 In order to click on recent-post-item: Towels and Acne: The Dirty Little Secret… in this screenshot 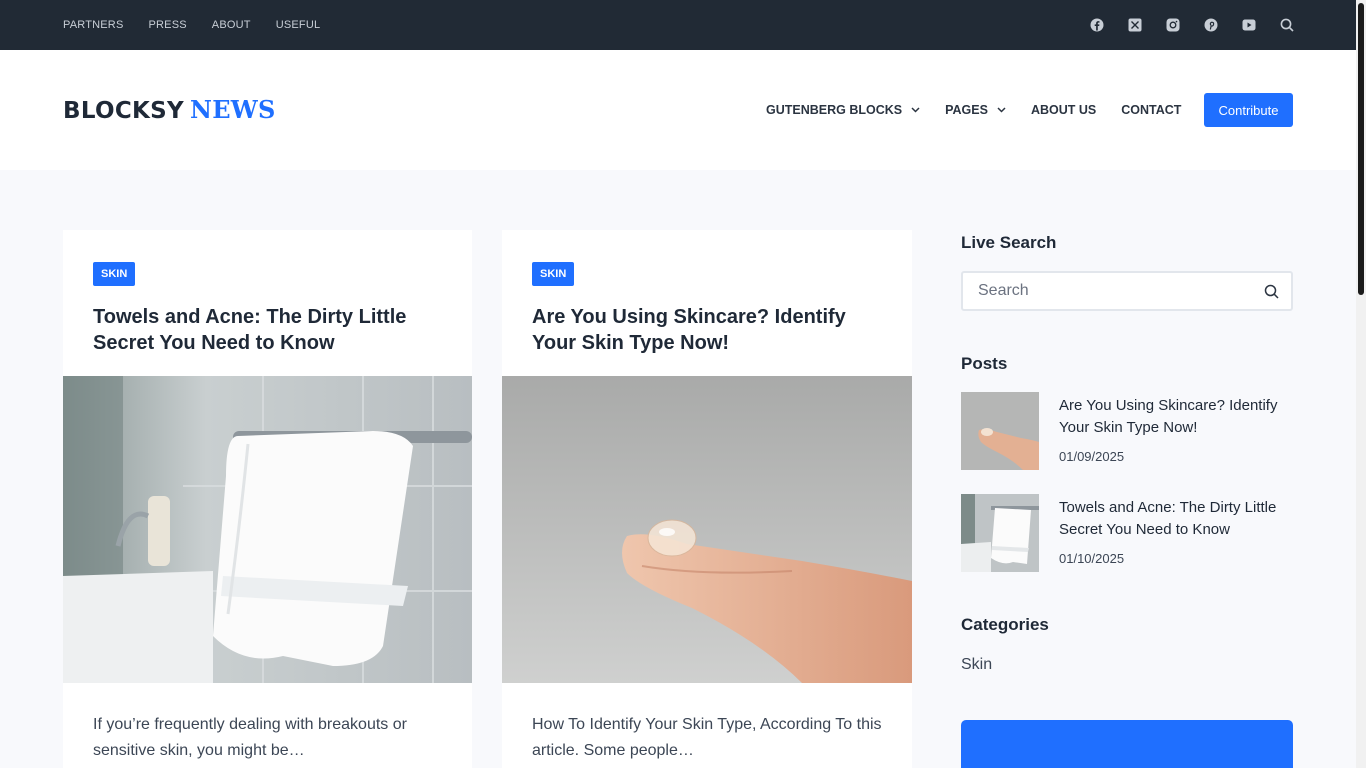, I will do `click(1127, 533)`.